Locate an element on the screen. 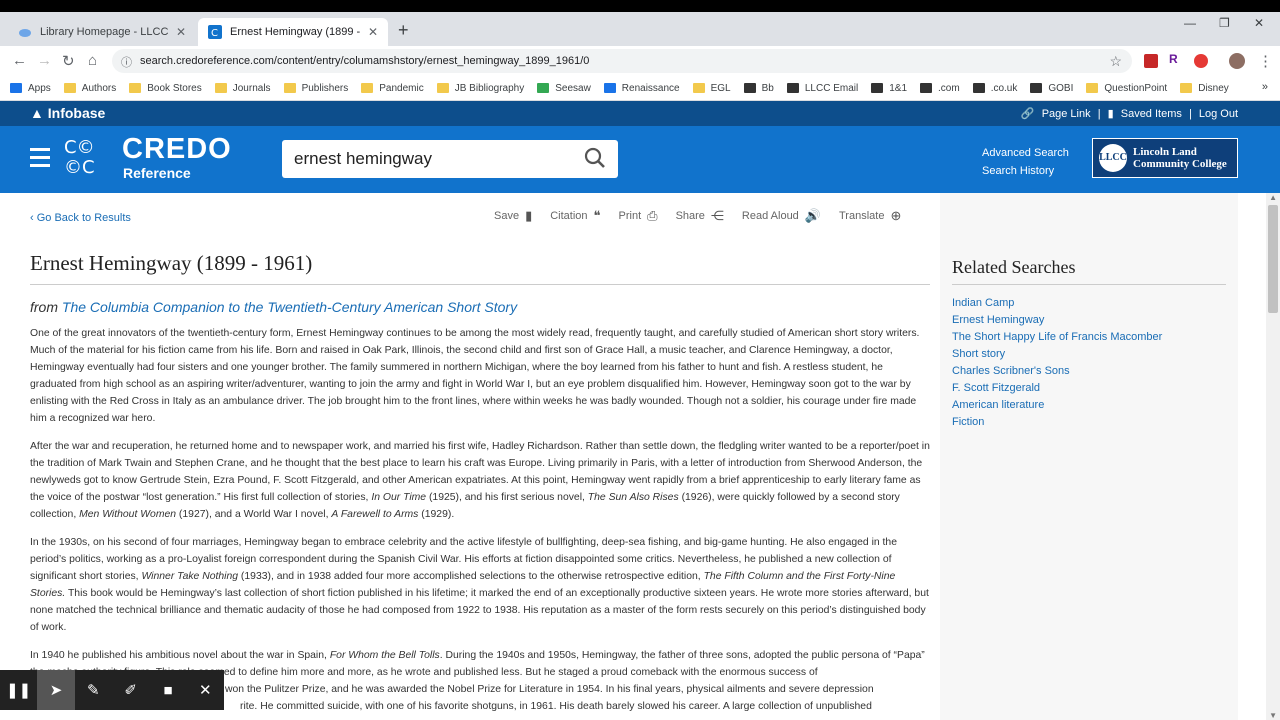 This screenshot has height=720, width=1280. scroll-down-icon: ▼ is located at coordinates (1273, 715).